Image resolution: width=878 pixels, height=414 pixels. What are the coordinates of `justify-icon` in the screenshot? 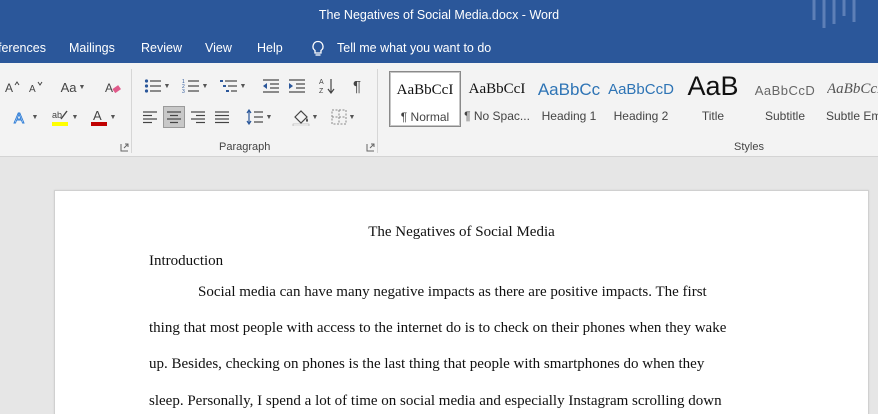 It's located at (222, 117).